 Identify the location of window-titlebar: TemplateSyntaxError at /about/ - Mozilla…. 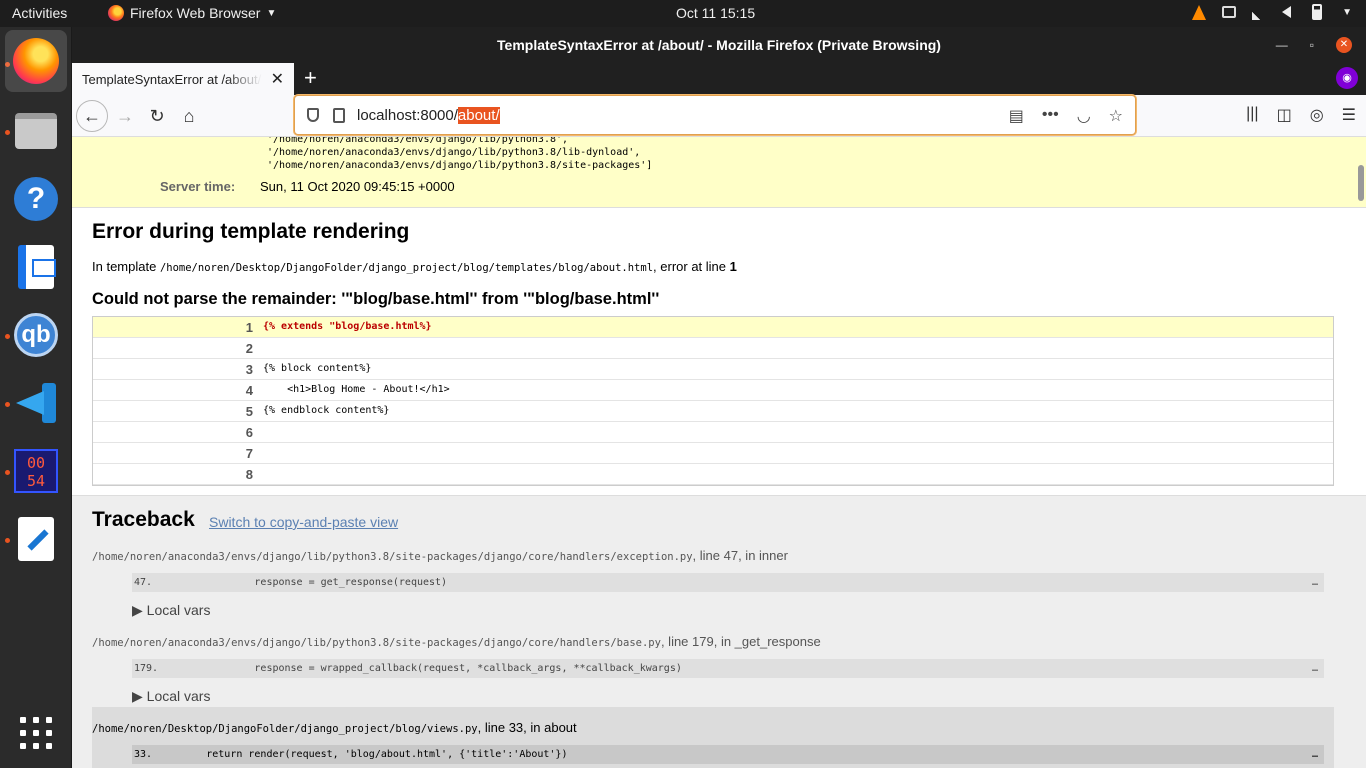
(719, 45).